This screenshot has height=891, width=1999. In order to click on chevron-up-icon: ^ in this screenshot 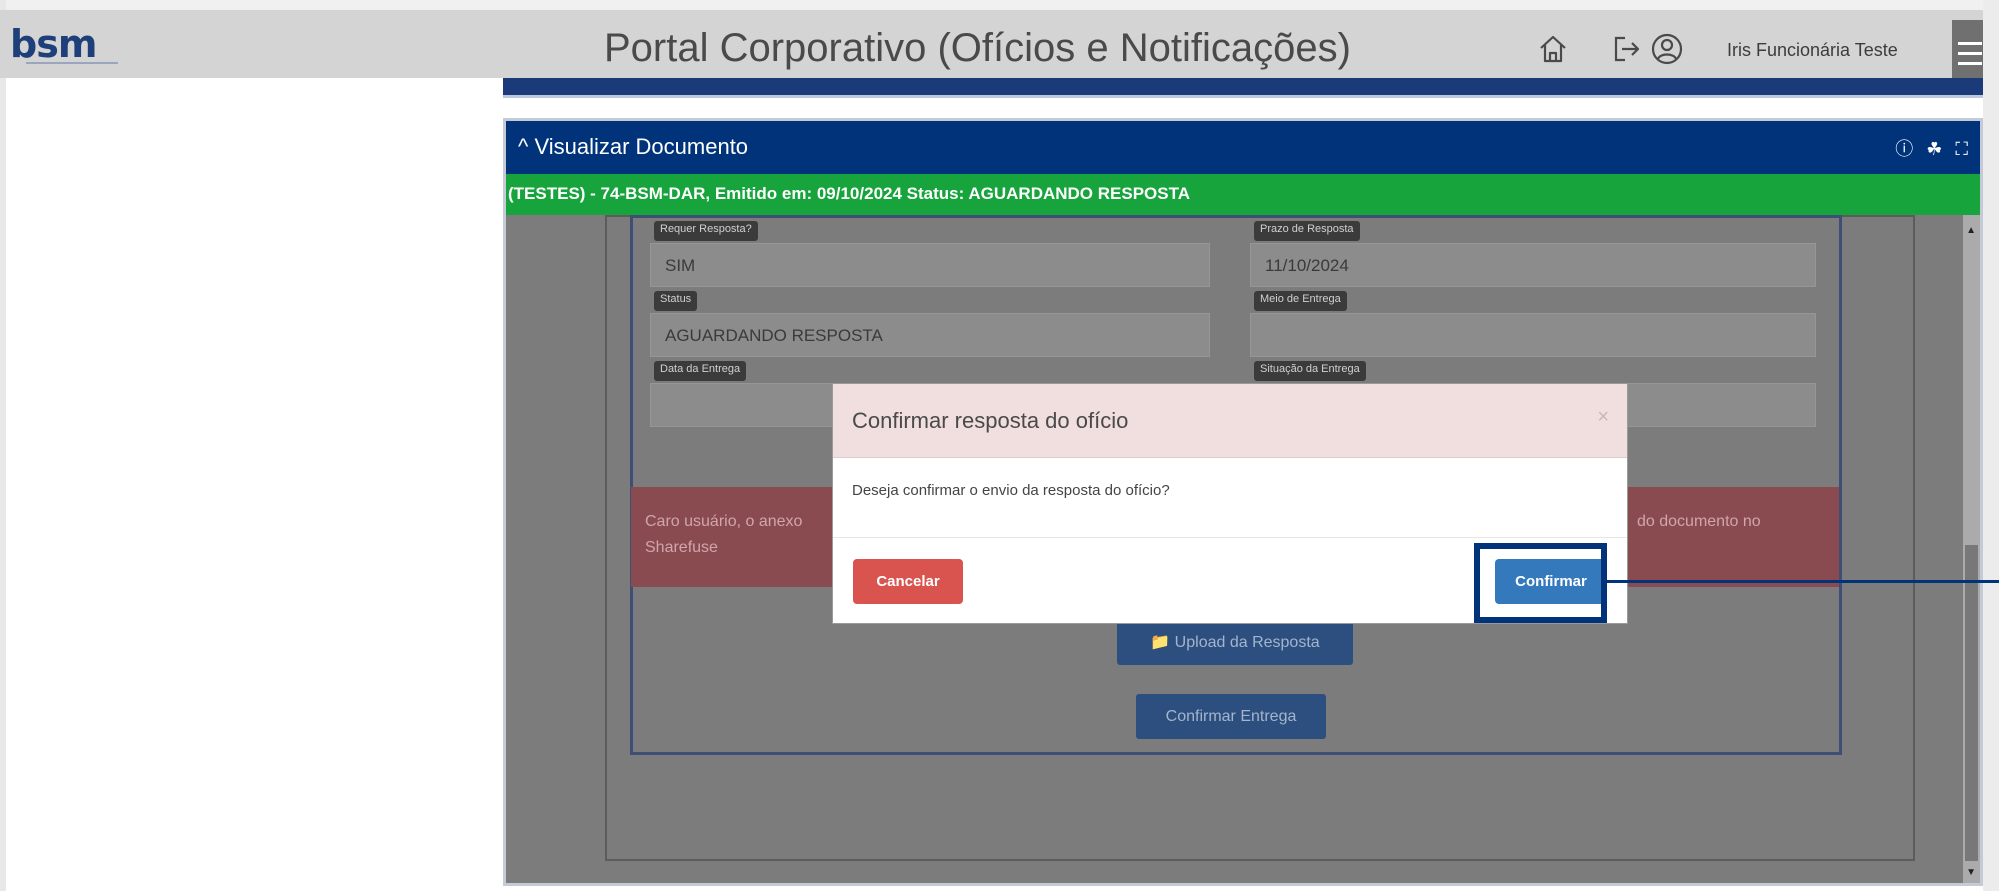, I will do `click(523, 146)`.